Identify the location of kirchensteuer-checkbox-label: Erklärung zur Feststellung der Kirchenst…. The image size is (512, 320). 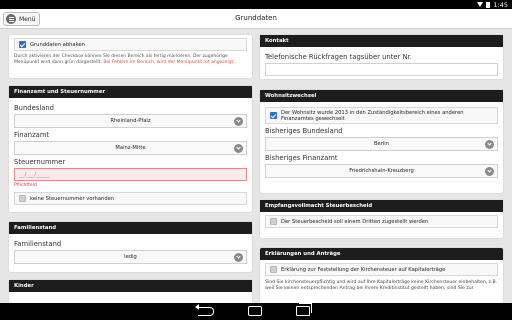
(363, 269).